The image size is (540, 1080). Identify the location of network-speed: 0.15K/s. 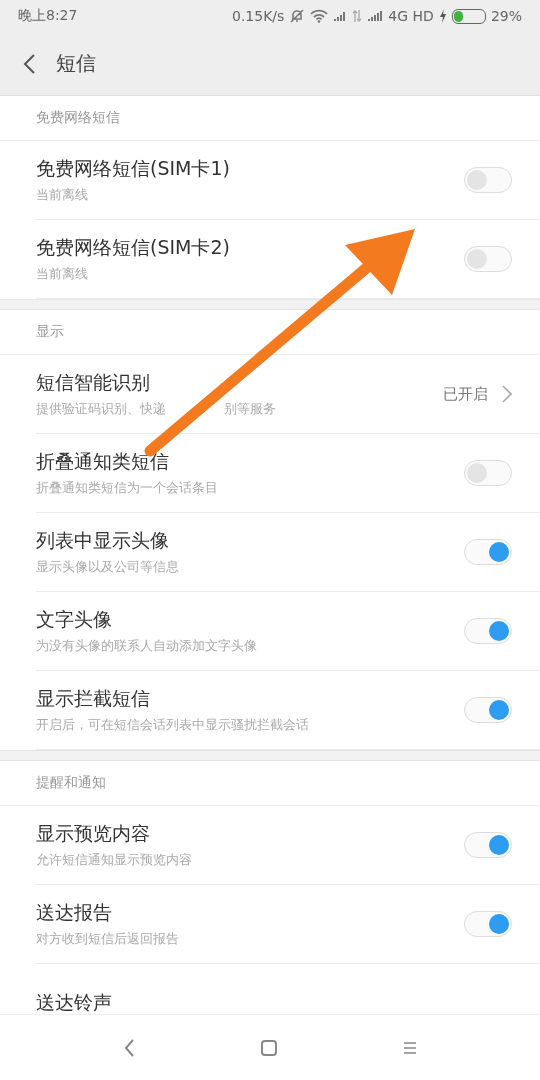
(258, 16).